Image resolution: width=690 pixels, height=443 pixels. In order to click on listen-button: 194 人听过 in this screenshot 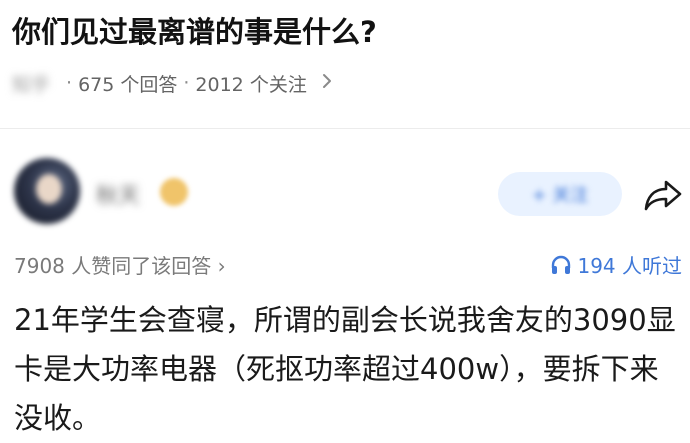, I will do `click(616, 264)`.